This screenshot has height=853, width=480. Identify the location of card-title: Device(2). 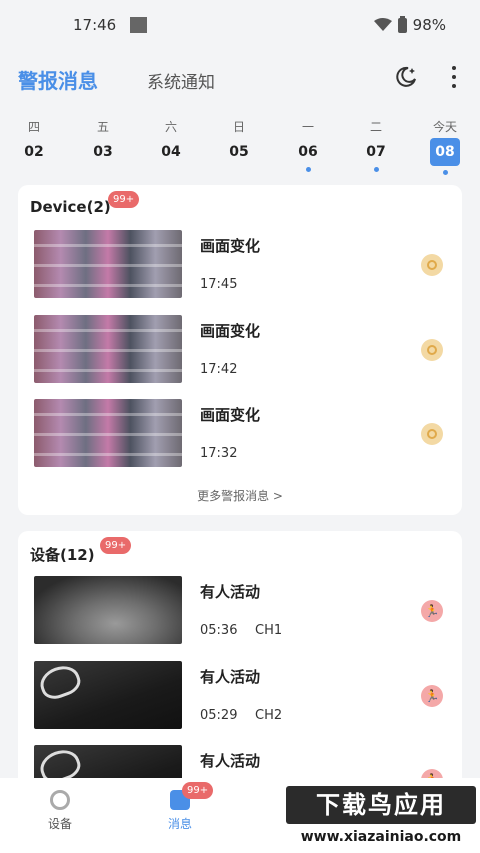
(70, 207).